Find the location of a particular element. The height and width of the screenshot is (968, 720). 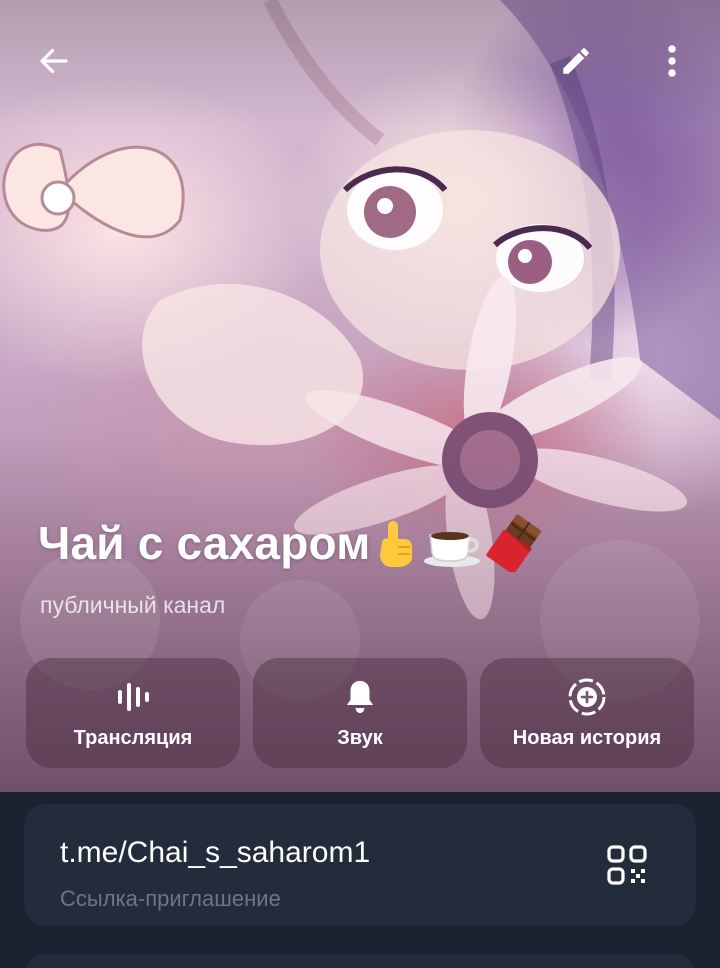

bell-icon is located at coordinates (360, 697).